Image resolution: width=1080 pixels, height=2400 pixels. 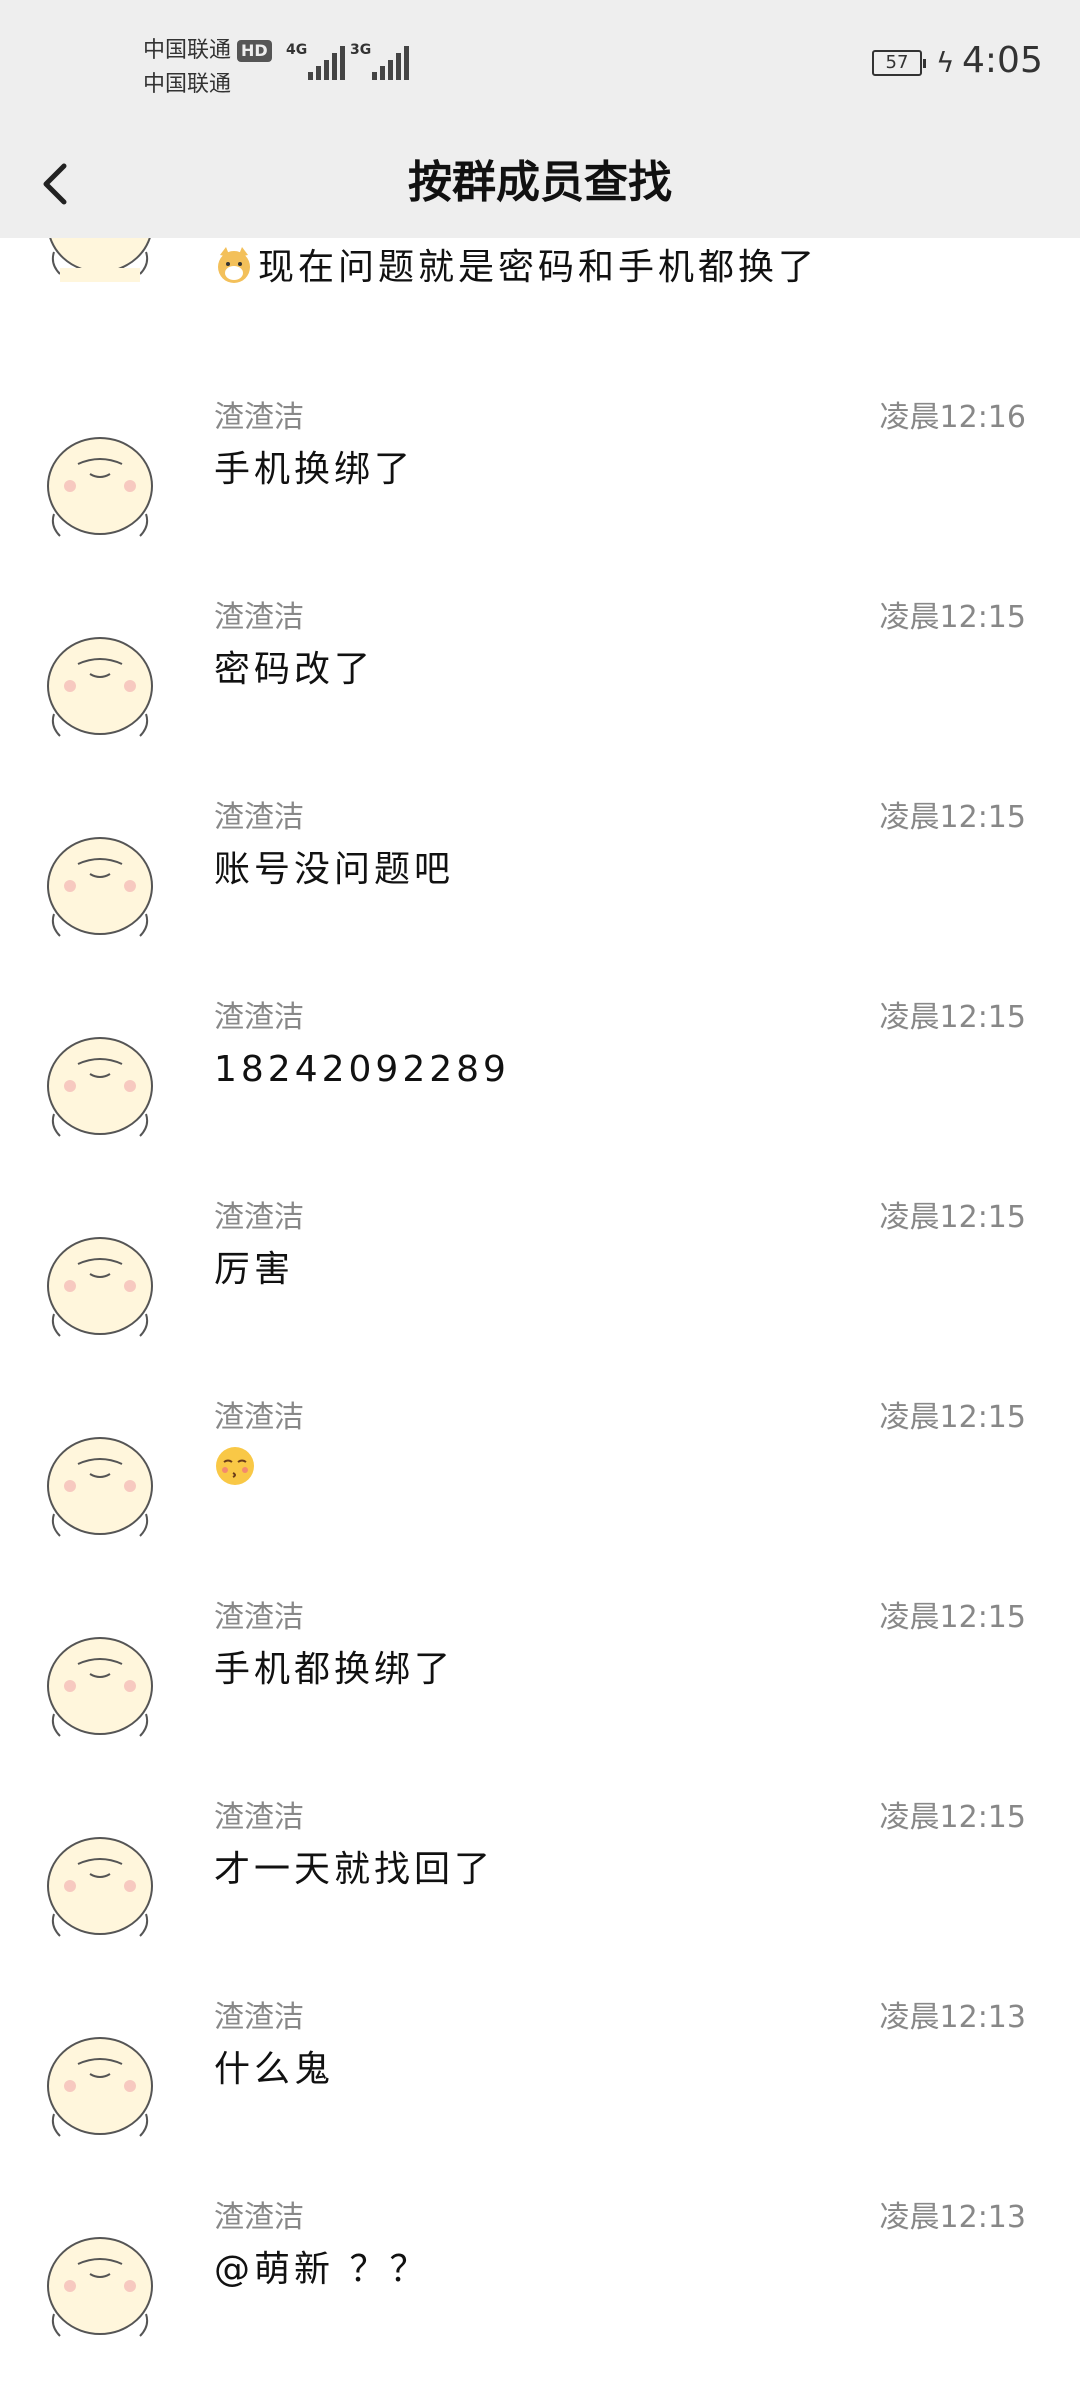 What do you see at coordinates (540, 1096) in the screenshot?
I see `list-item: 渣渣洁 凌晨12:15 18242092289` at bounding box center [540, 1096].